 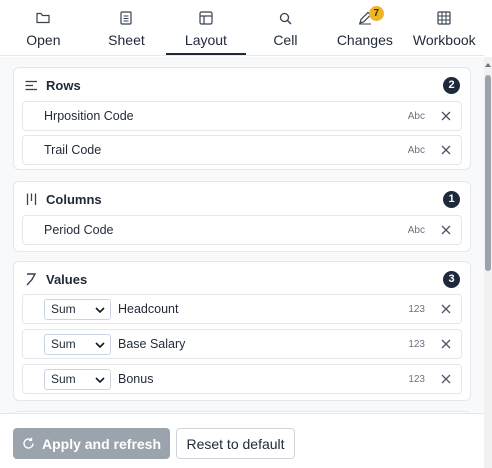 What do you see at coordinates (73, 150) in the screenshot?
I see `field-name: Trail Code` at bounding box center [73, 150].